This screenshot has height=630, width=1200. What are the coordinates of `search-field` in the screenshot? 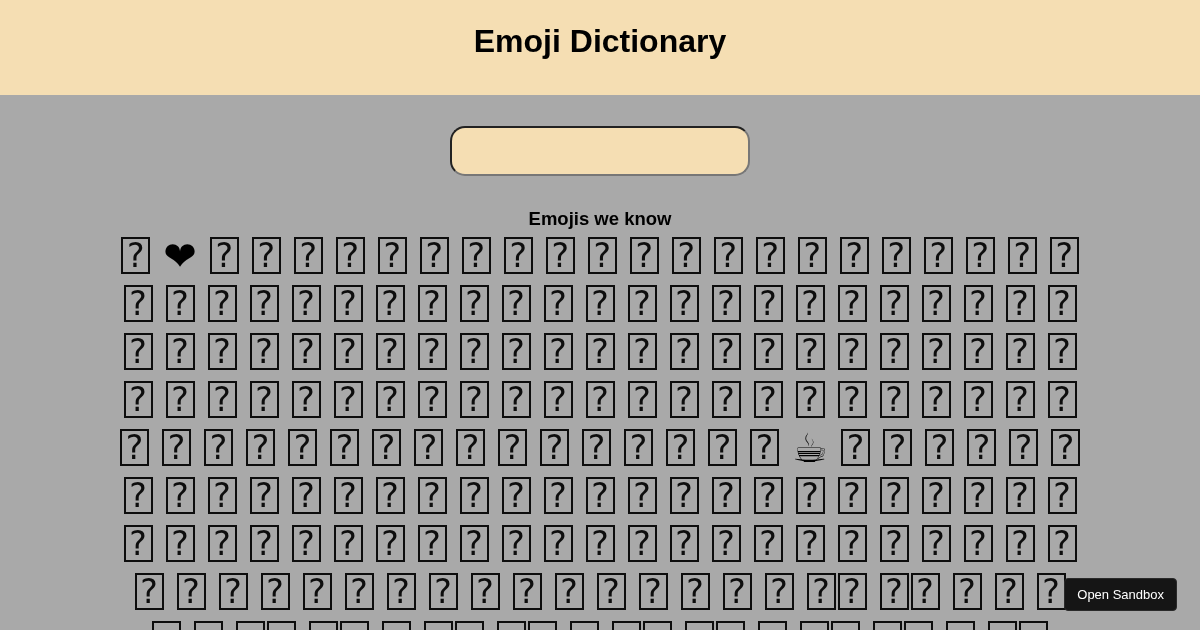 It's located at (600, 151).